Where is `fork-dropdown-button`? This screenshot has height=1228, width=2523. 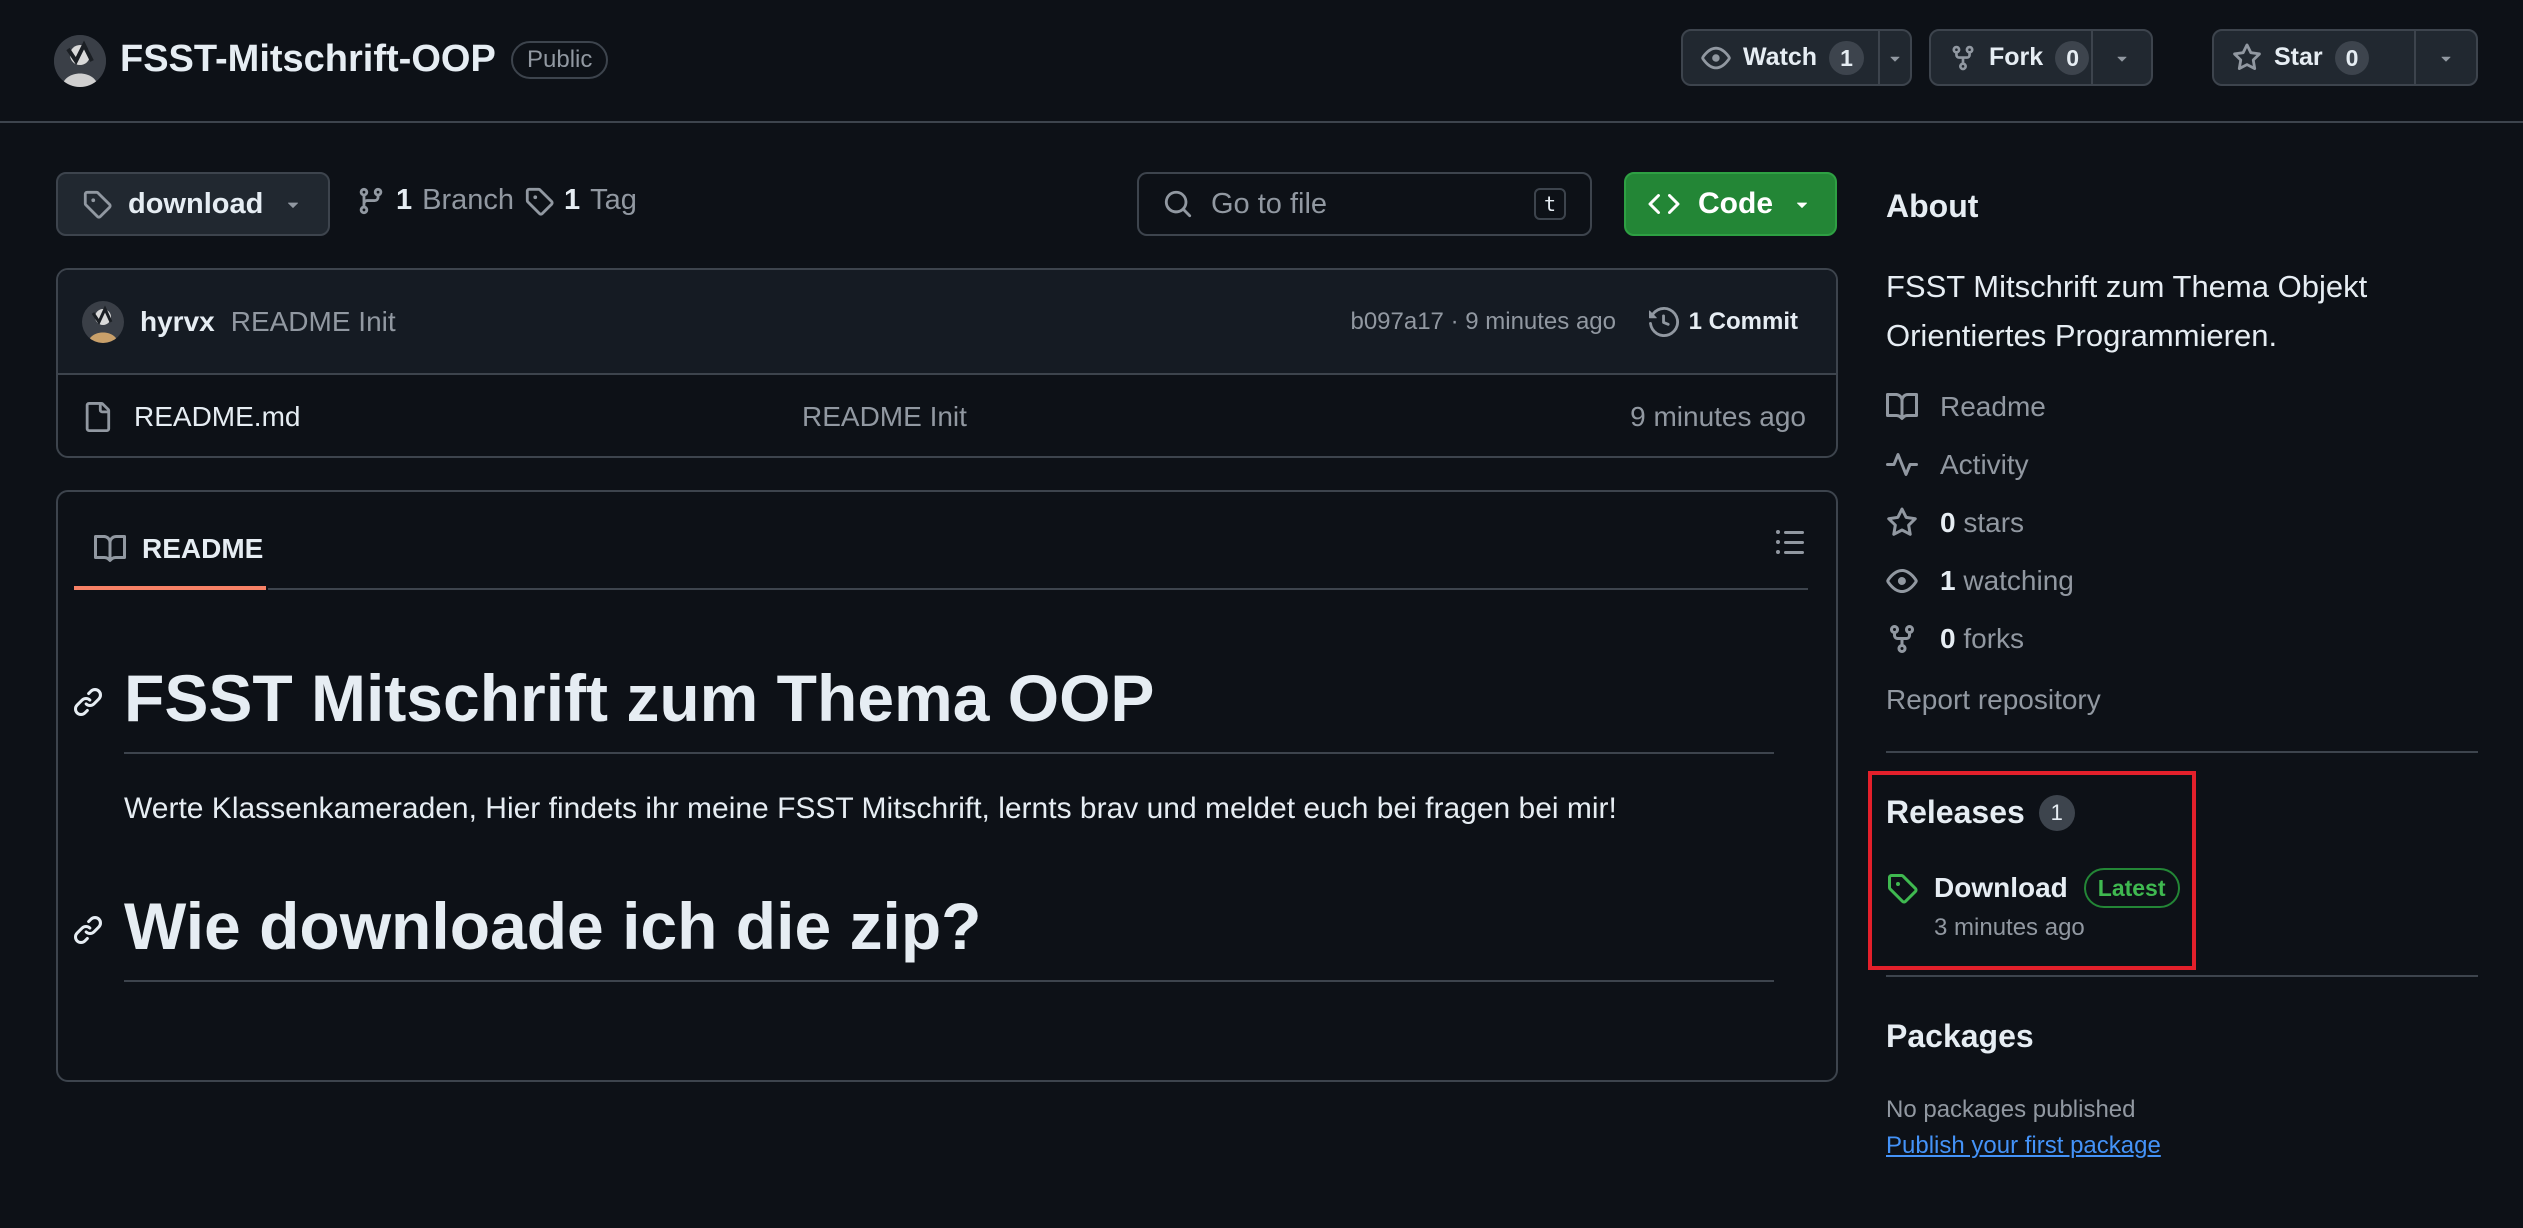 fork-dropdown-button is located at coordinates (2121, 57).